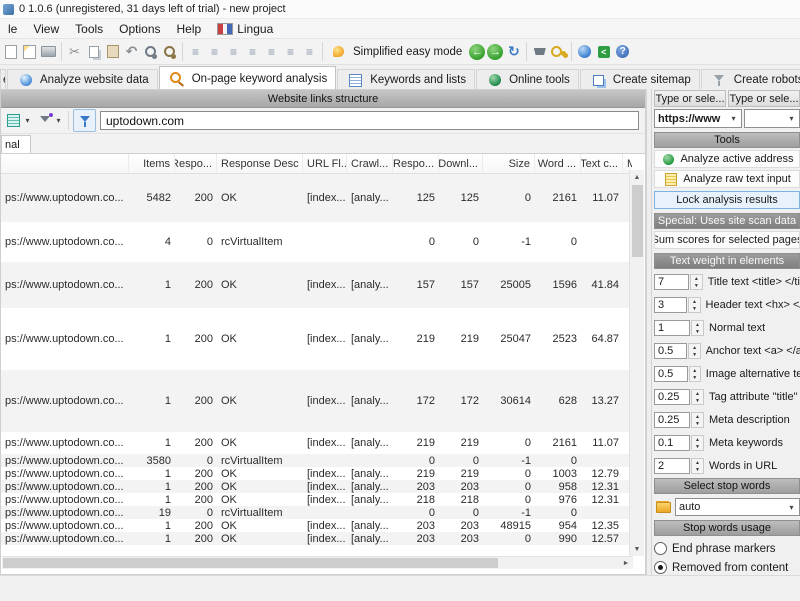 The width and height of the screenshot is (800, 601). I want to click on tab-create-sitemap: Create sitemap, so click(639, 79).